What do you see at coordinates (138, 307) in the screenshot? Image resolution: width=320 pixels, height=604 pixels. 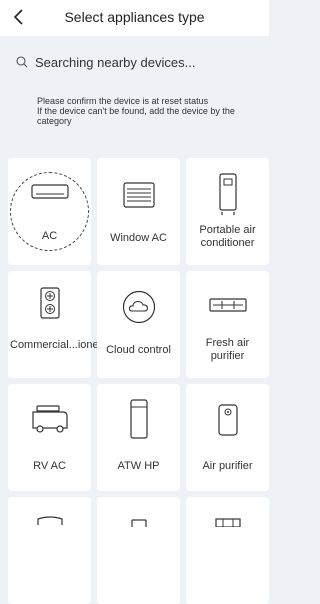 I see `cloud-control-icon` at bounding box center [138, 307].